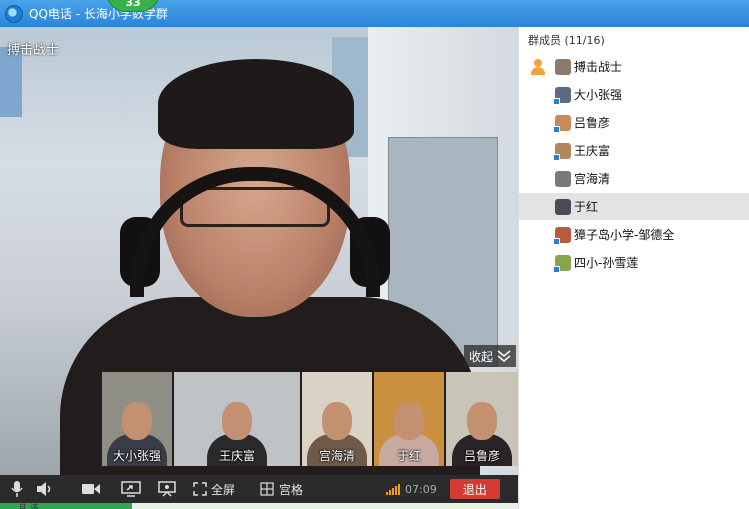 This screenshot has width=749, height=509. I want to click on host-icon, so click(538, 66).